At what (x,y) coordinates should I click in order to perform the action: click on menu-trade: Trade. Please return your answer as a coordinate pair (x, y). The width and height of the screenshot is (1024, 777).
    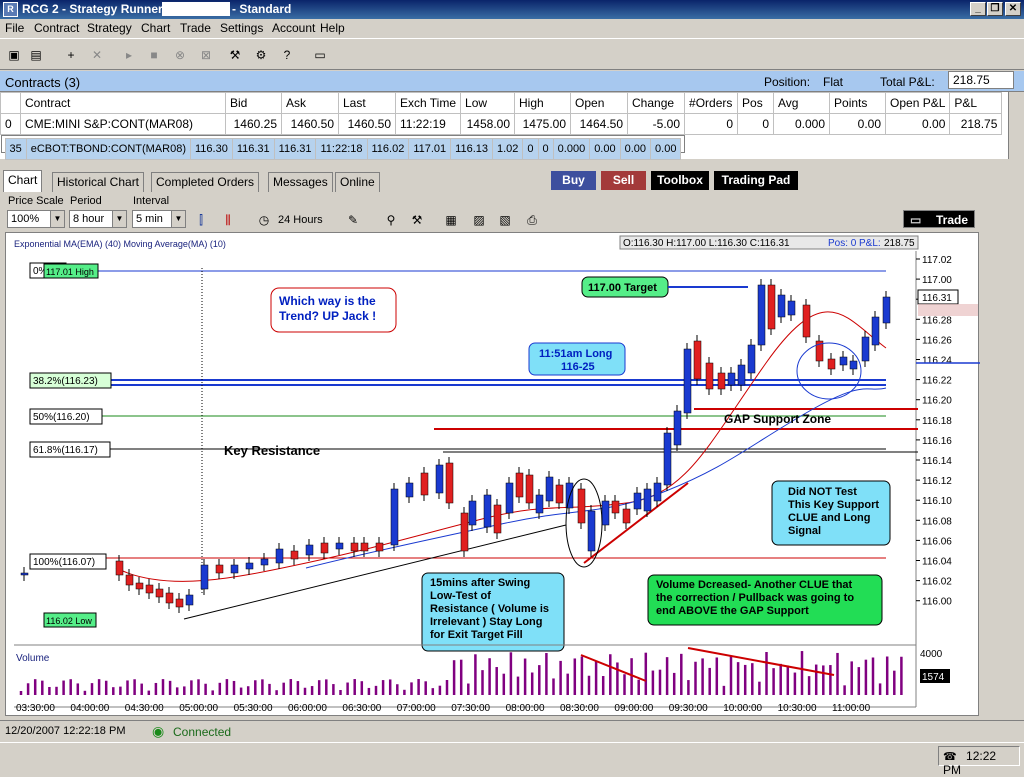
    Looking at the image, I should click on (195, 28).